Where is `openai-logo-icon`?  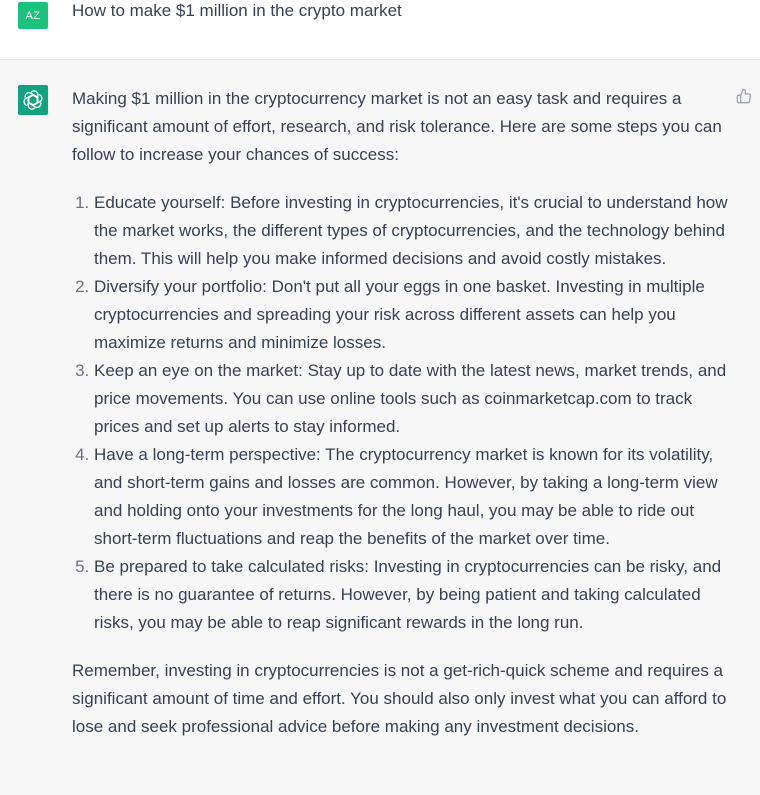
openai-logo-icon is located at coordinates (33, 100).